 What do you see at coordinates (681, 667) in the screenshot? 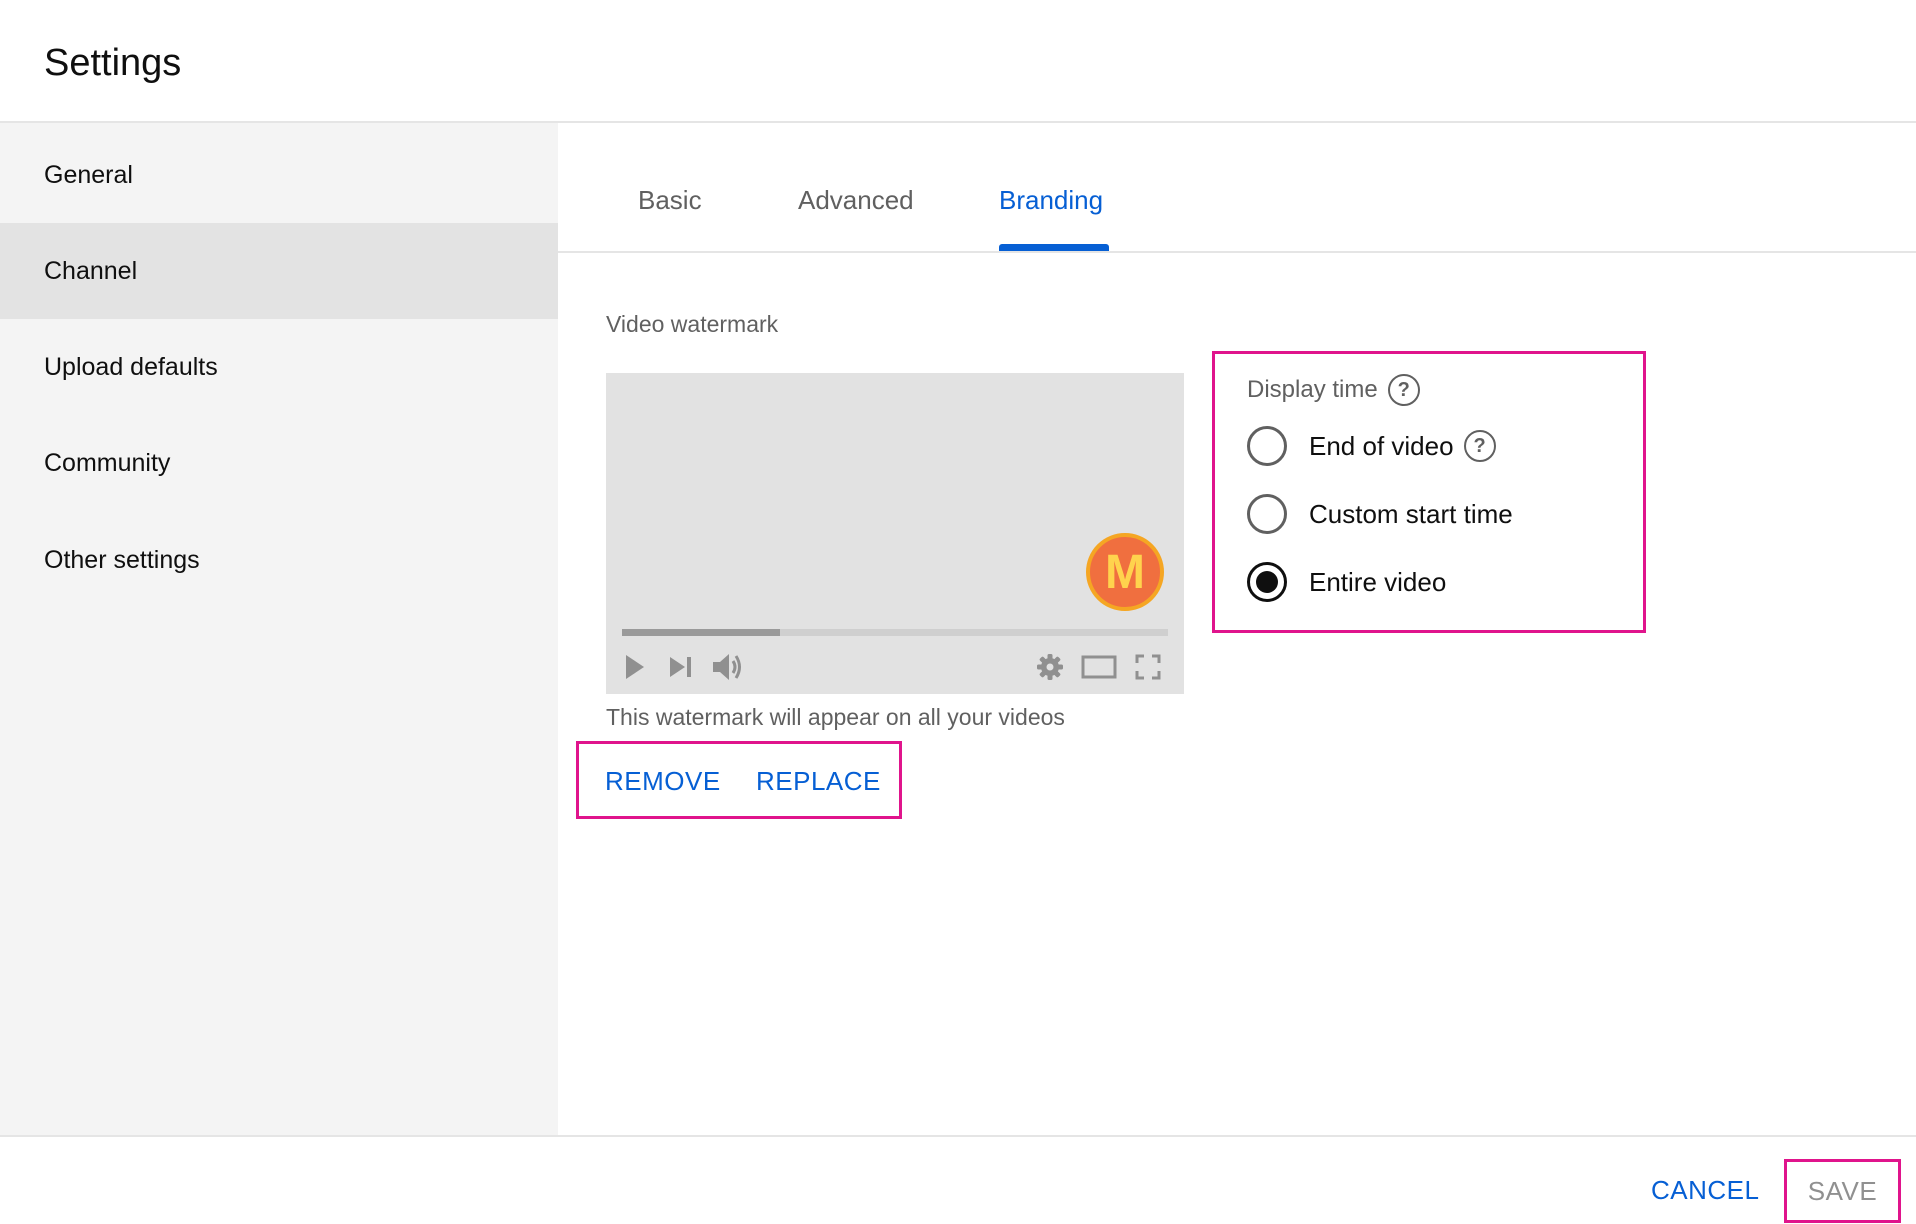
I see `skip-next-icon` at bounding box center [681, 667].